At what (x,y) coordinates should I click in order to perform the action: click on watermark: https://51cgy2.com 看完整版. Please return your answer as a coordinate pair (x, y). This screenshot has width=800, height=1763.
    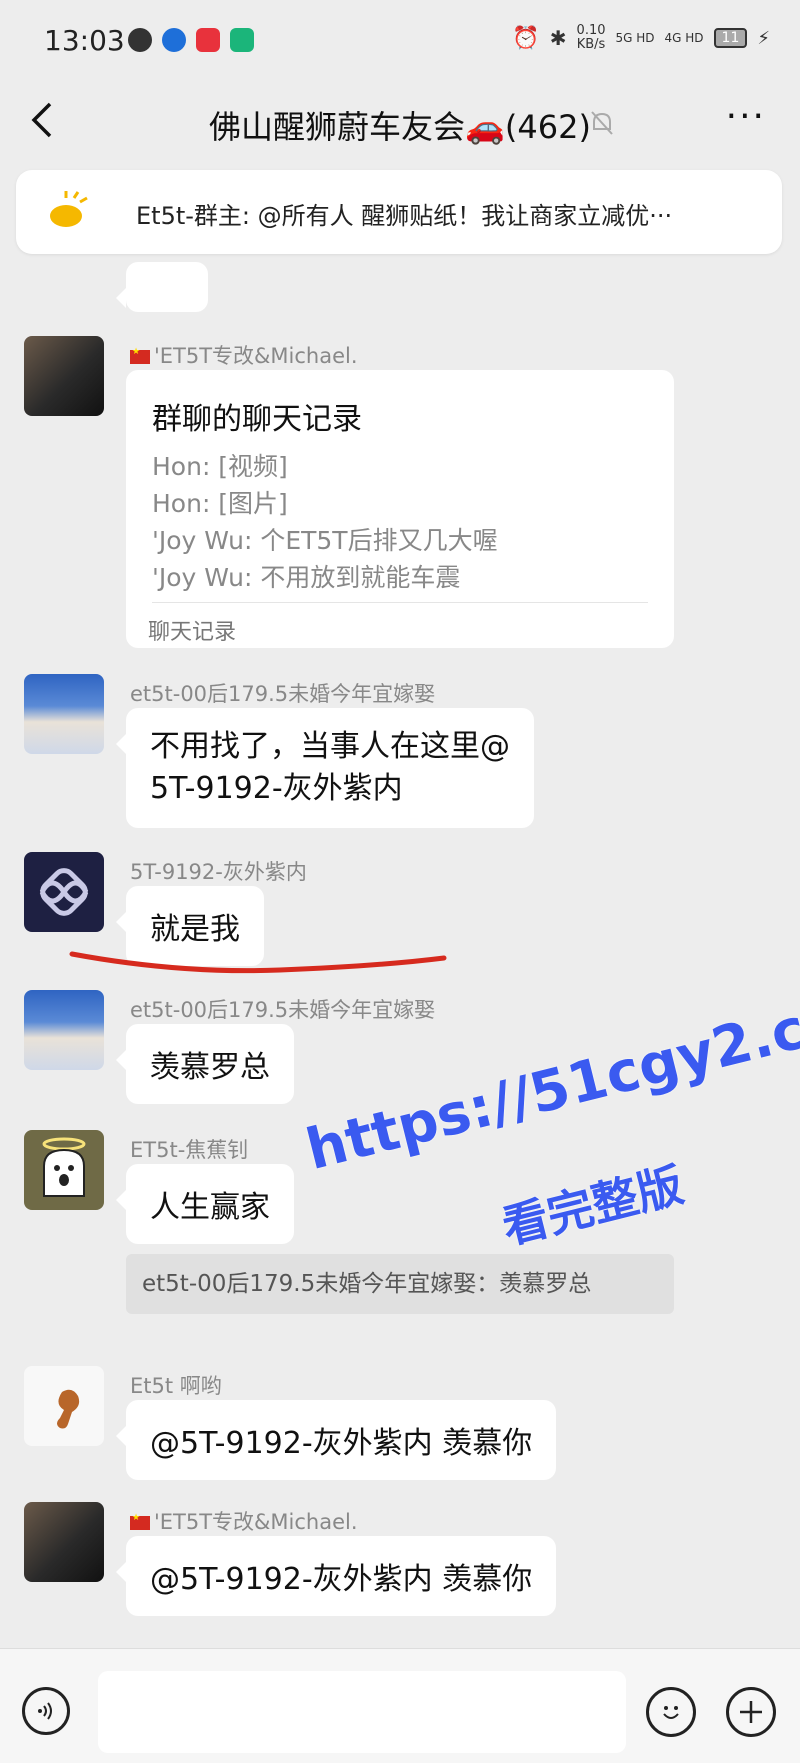
    Looking at the image, I should click on (550, 1113).